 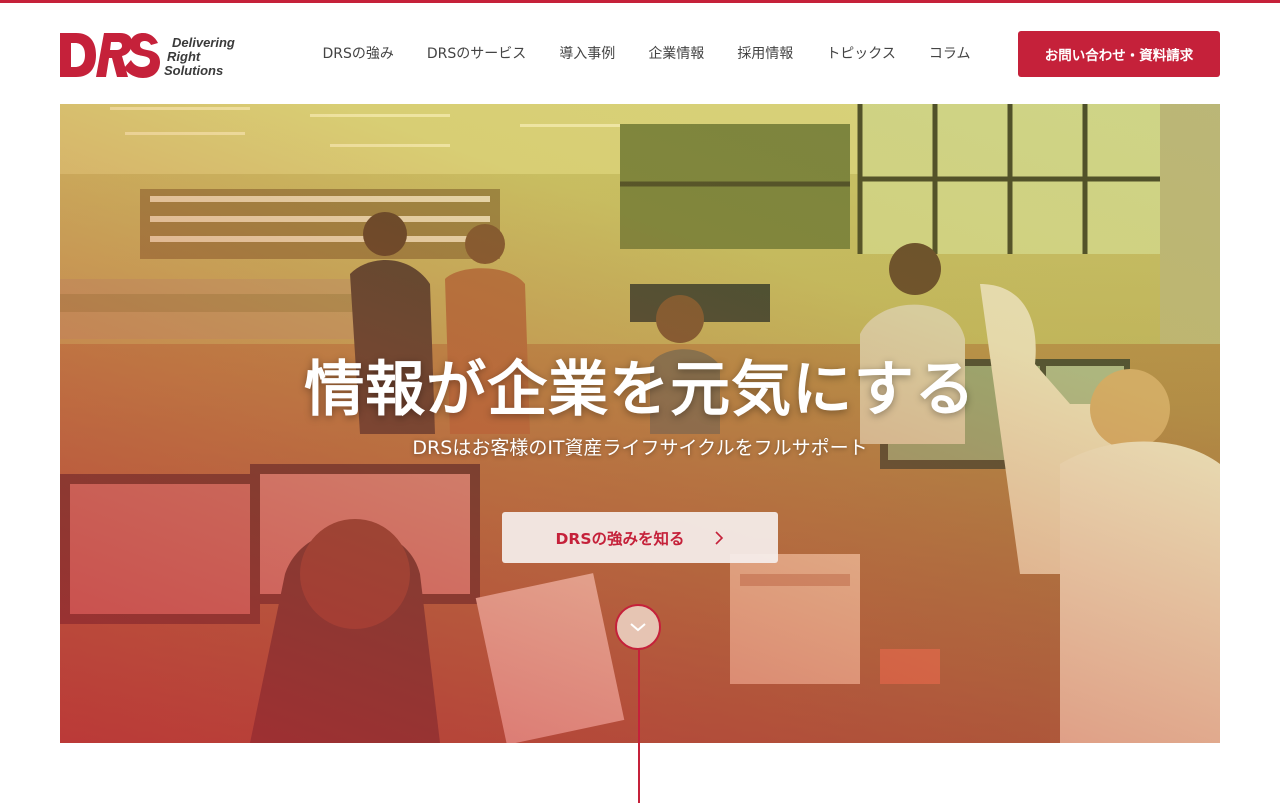 I want to click on scroll-down-button, so click(x=638, y=627).